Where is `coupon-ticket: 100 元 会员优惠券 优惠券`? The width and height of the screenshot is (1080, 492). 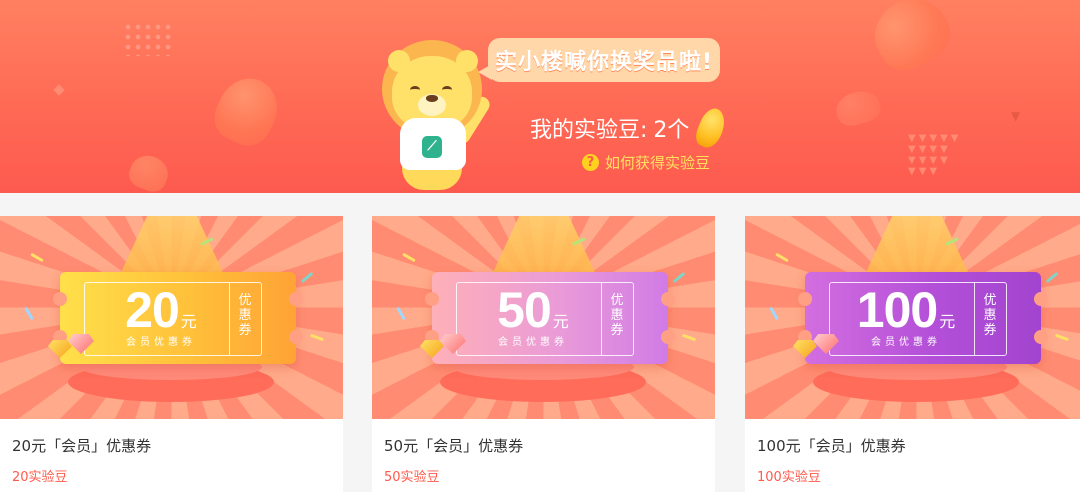 coupon-ticket: 100 元 会员优惠券 优惠券 is located at coordinates (923, 318).